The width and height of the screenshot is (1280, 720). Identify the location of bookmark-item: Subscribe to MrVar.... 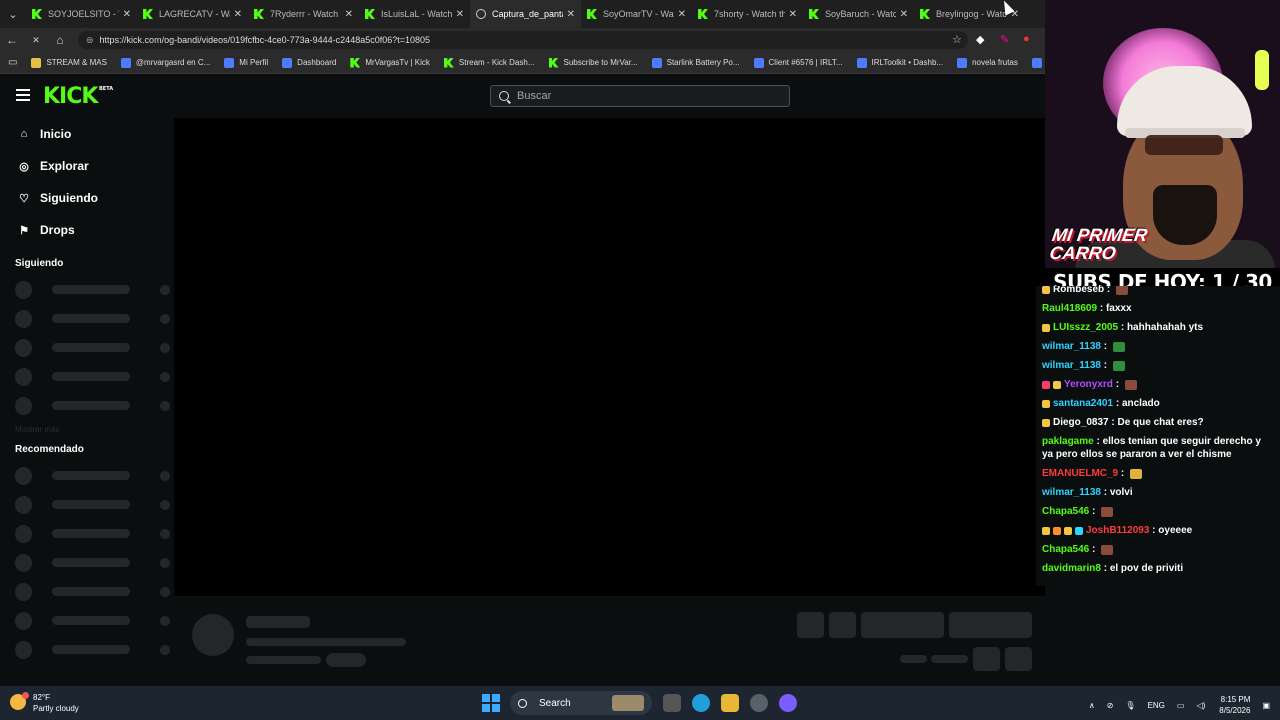
(593, 62).